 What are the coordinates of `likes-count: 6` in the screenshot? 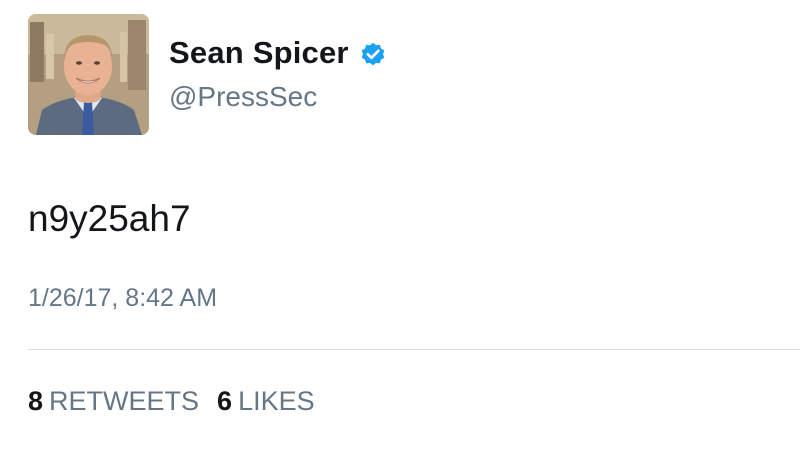 It's located at (225, 401).